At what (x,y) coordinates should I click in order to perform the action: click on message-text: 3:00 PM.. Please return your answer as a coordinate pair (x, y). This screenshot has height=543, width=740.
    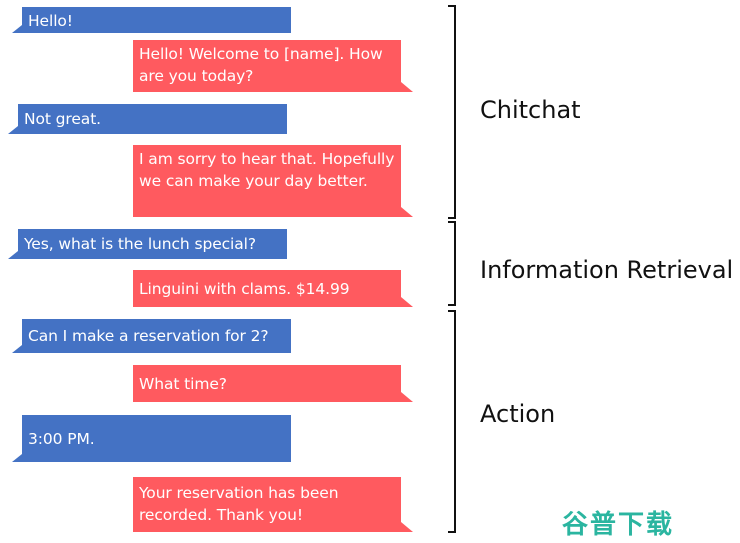
    Looking at the image, I should click on (61, 439).